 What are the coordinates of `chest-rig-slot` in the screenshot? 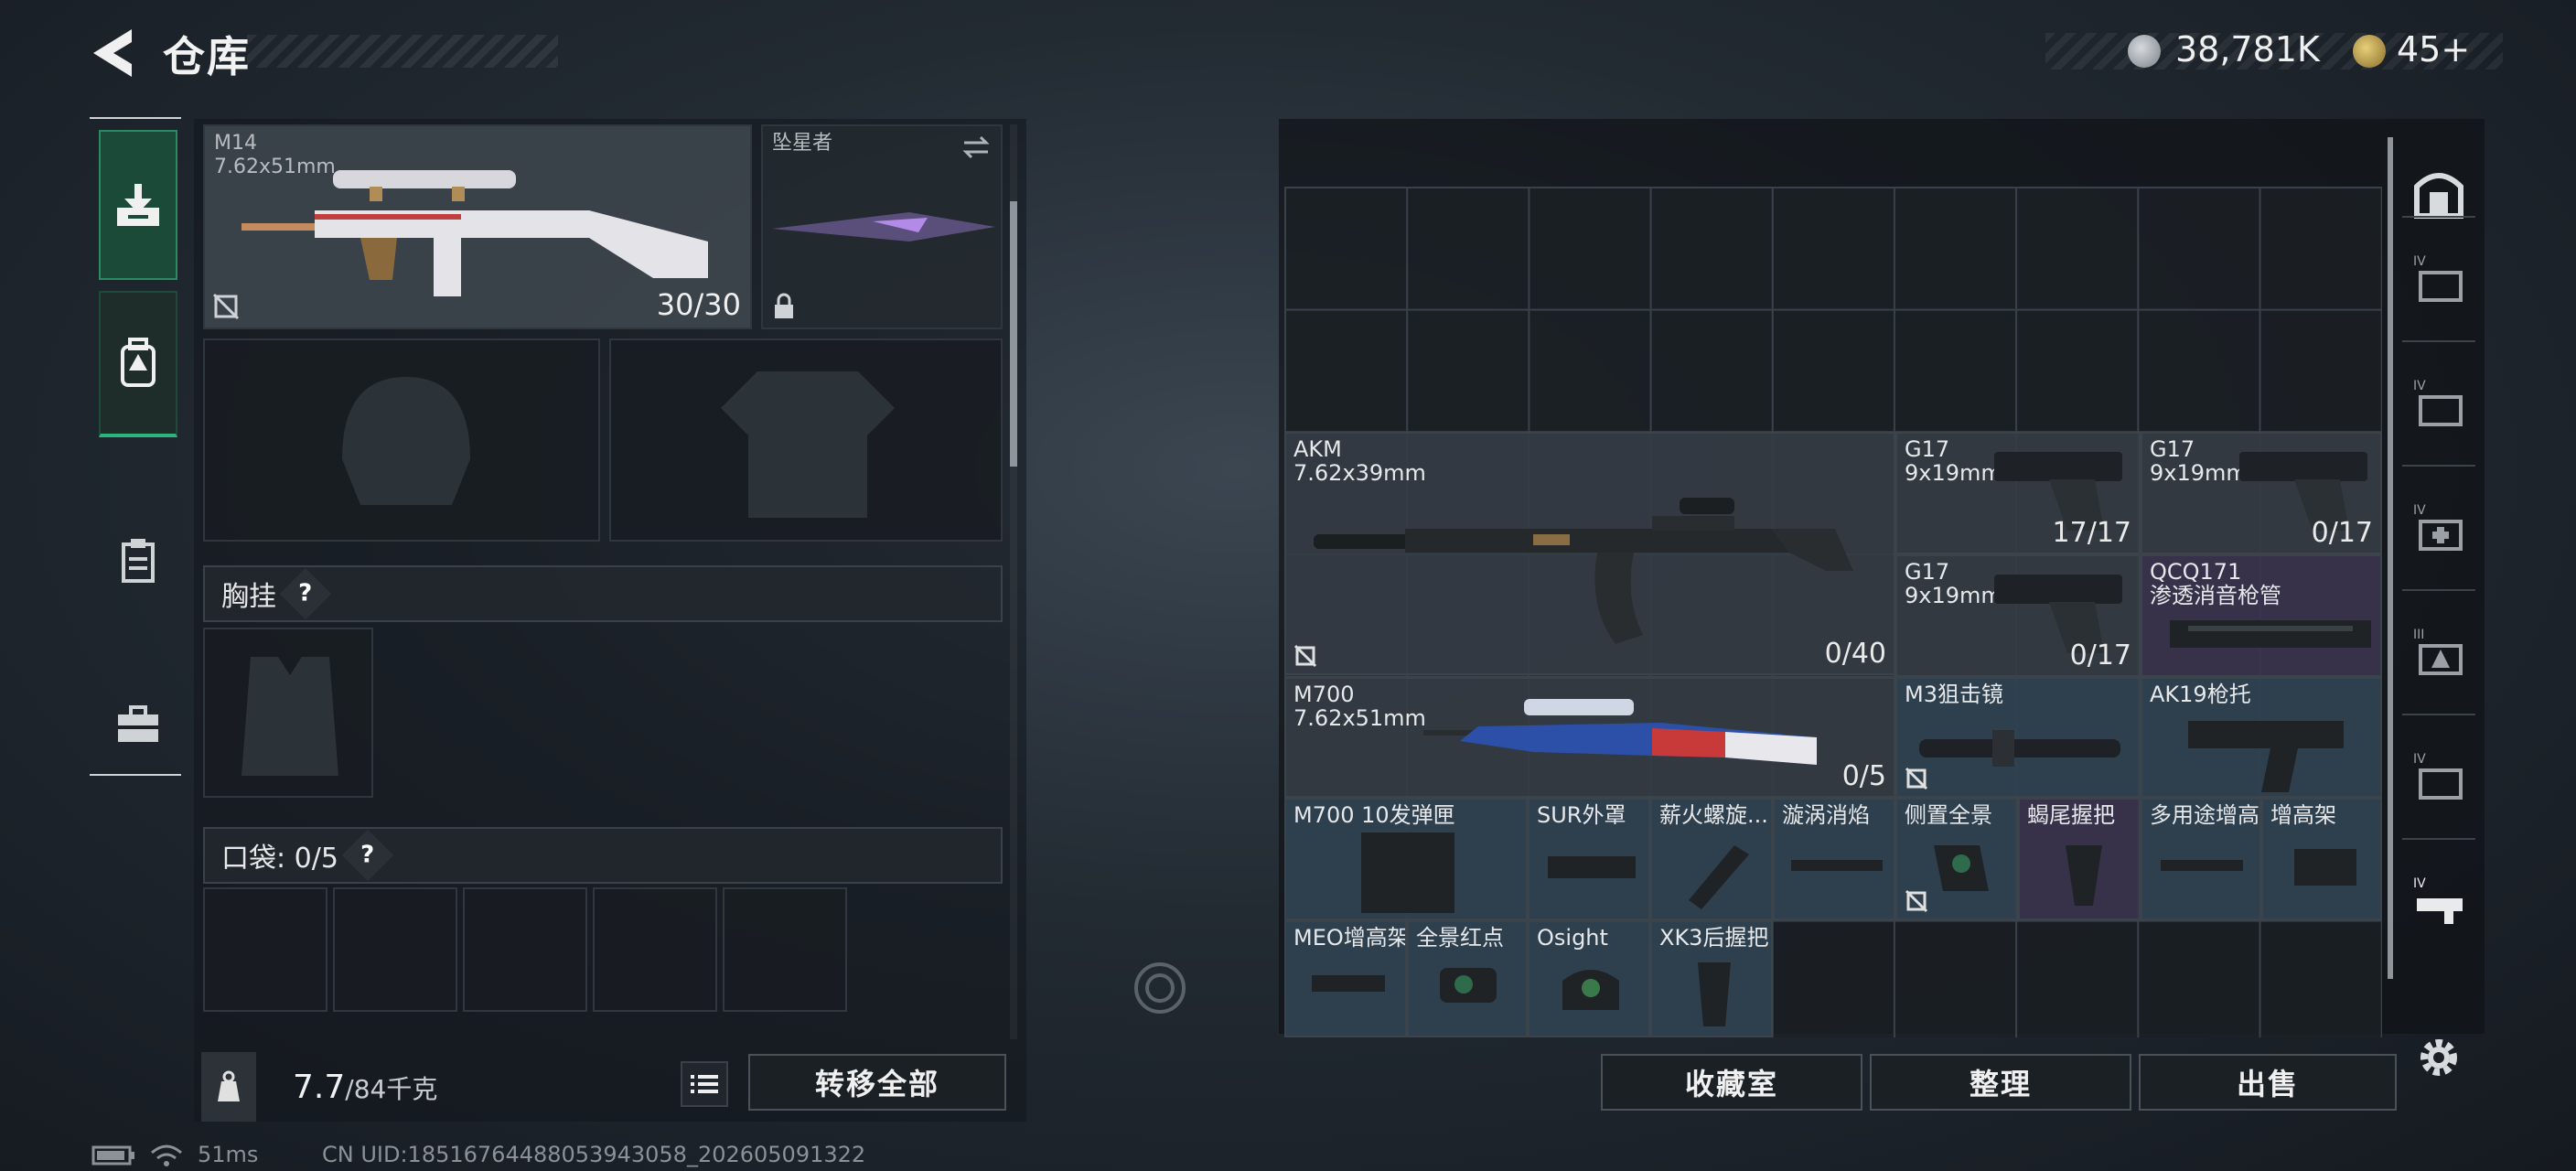 It's located at (288, 713).